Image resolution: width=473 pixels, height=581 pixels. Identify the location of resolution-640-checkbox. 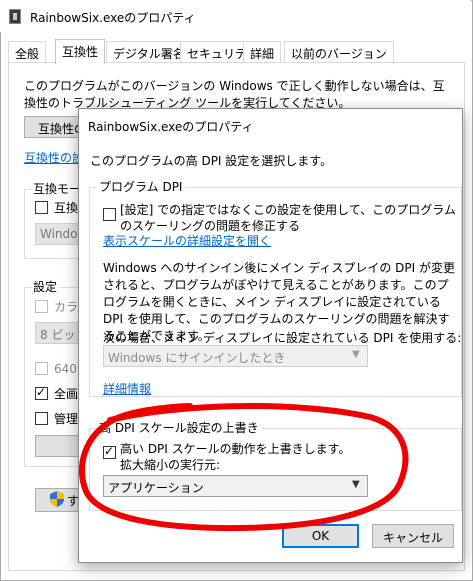
(41, 368).